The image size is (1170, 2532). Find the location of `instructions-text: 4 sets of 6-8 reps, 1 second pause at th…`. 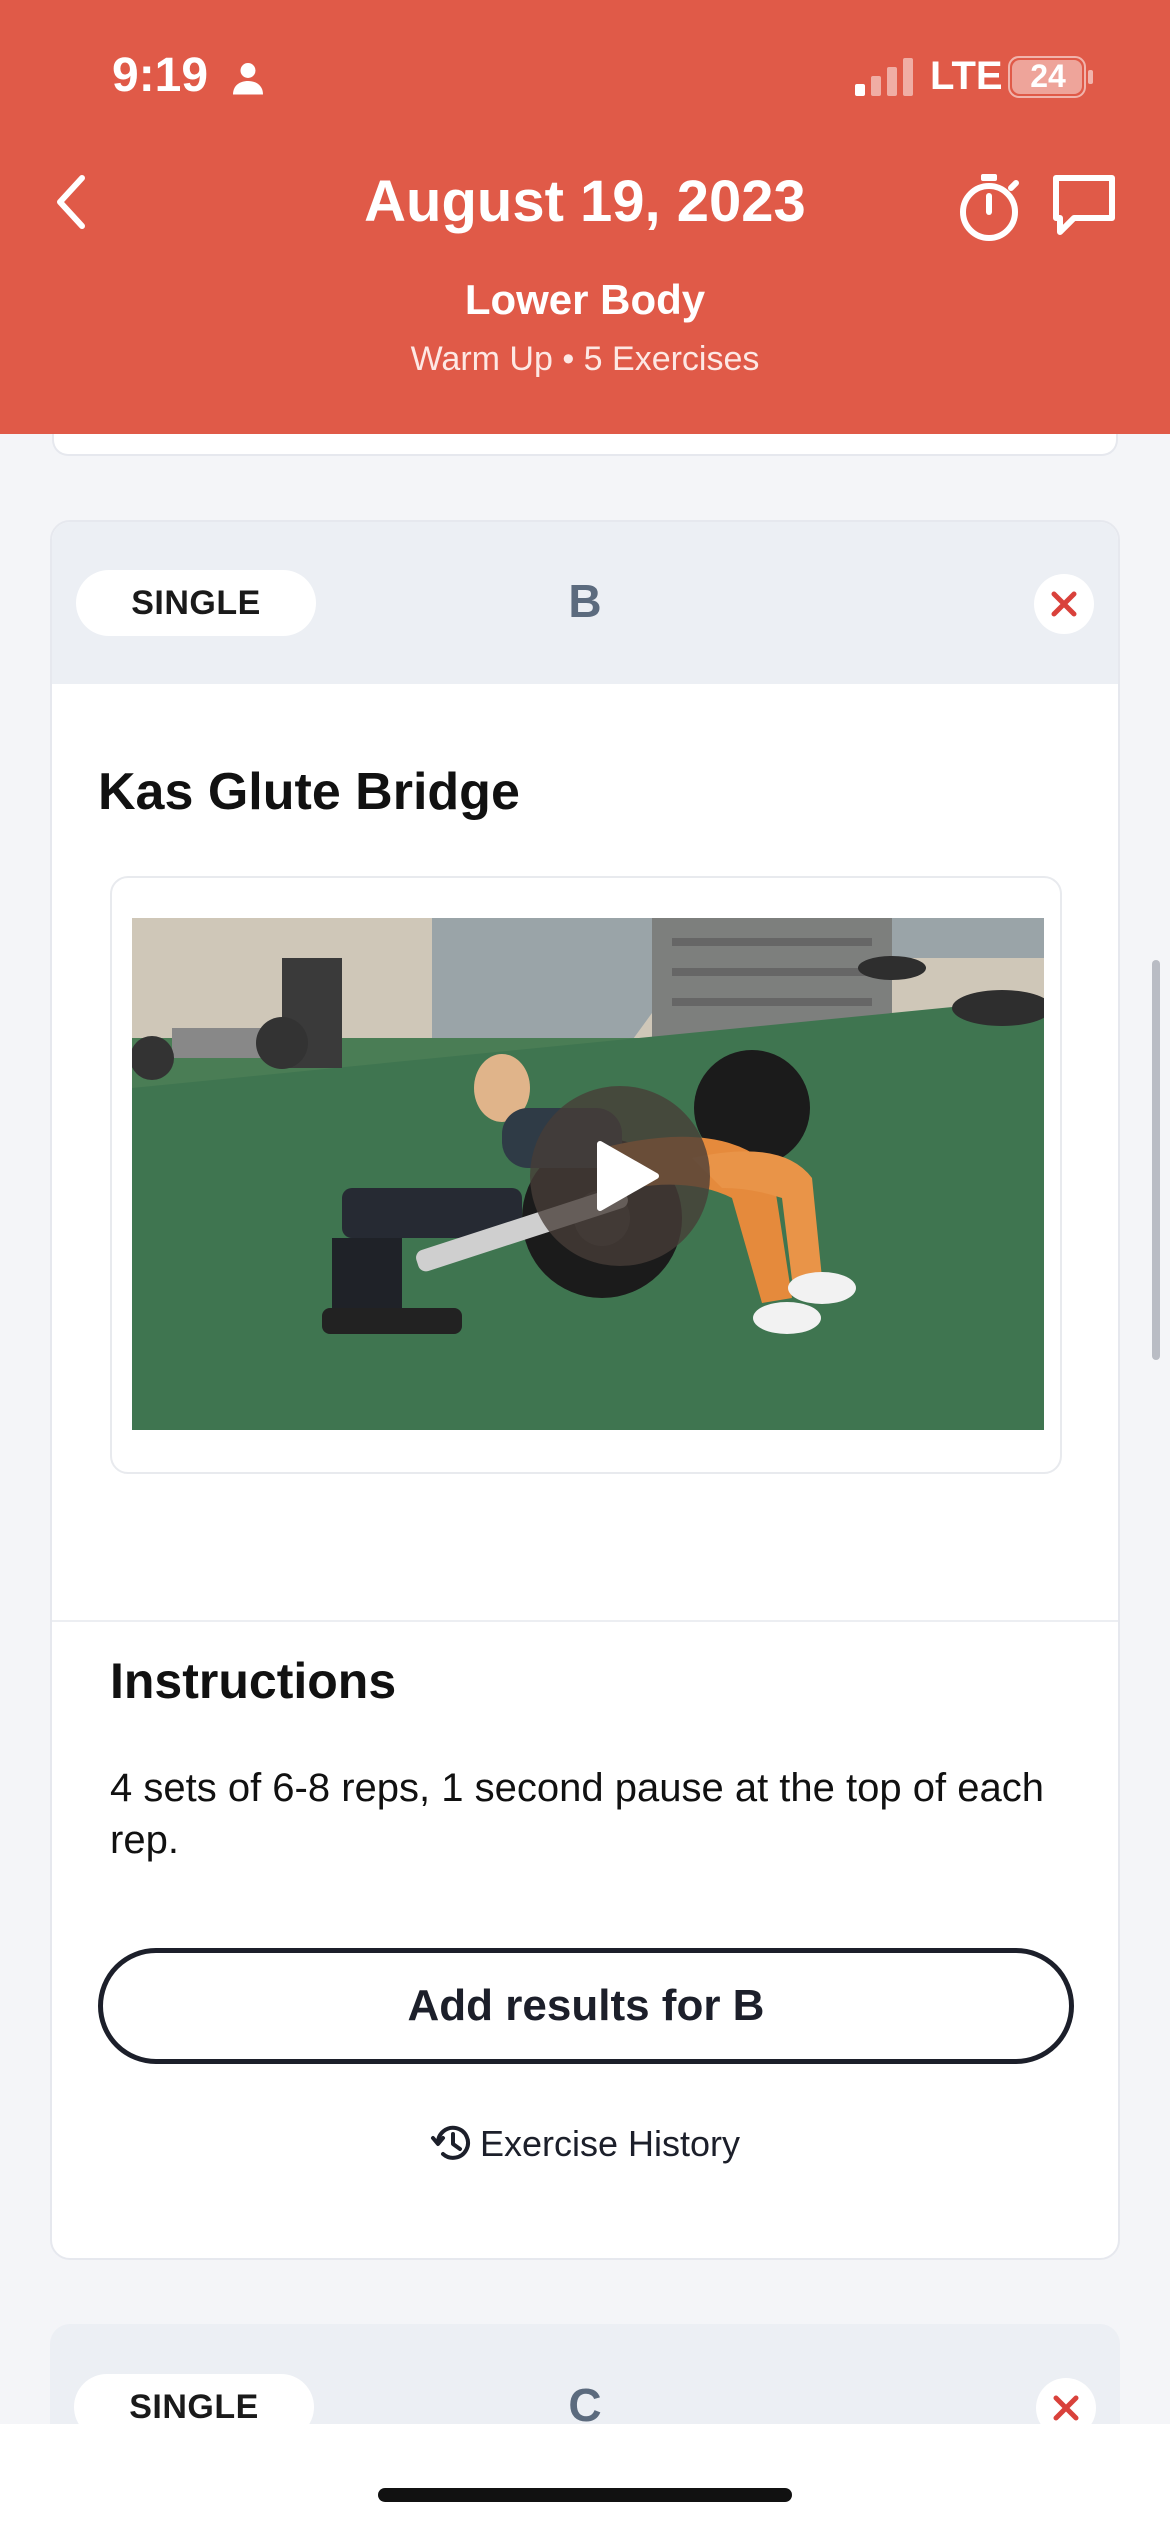

instructions-text: 4 sets of 6-8 reps, 1 second pause at th… is located at coordinates (577, 1814).